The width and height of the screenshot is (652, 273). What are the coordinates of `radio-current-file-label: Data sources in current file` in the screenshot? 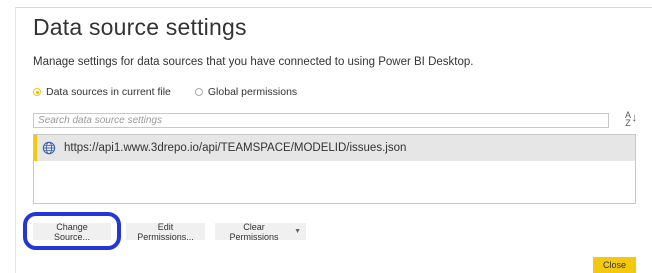 It's located at (108, 92).